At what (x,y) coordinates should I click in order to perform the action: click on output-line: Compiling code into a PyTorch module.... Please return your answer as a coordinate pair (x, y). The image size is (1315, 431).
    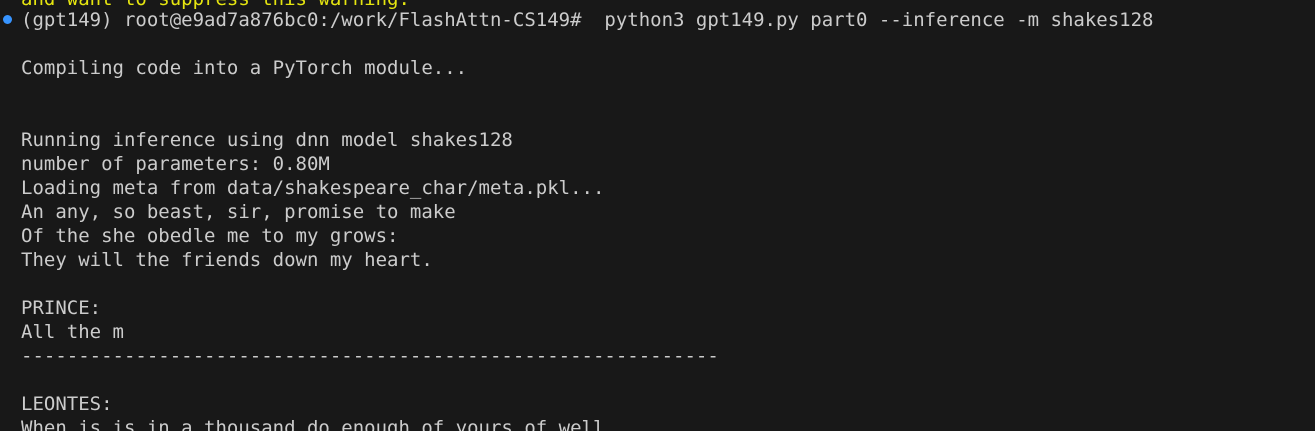
    Looking at the image, I should click on (244, 68).